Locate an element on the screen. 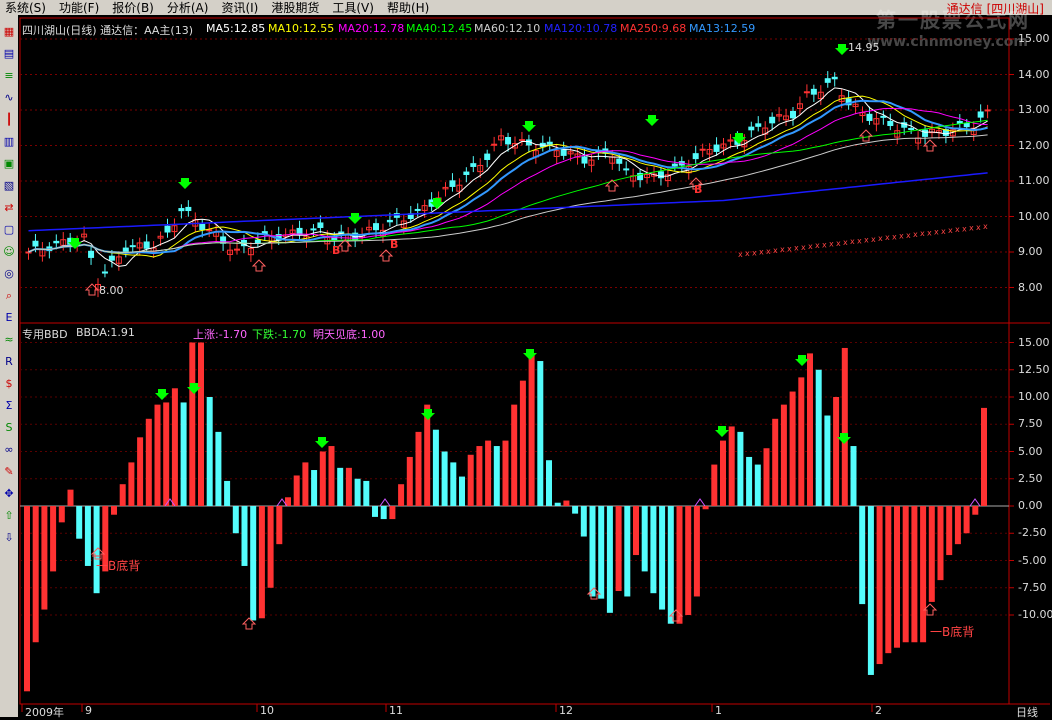 The image size is (1052, 720). chart-icon: ∿ is located at coordinates (9, 98).